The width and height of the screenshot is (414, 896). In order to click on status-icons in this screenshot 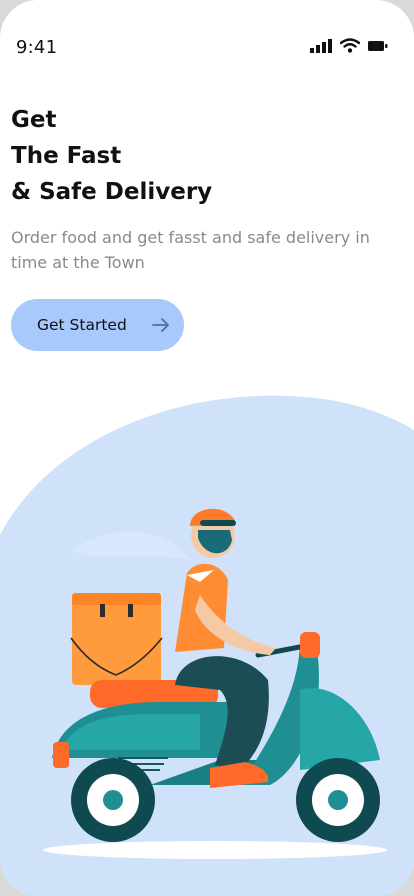, I will do `click(349, 45)`.